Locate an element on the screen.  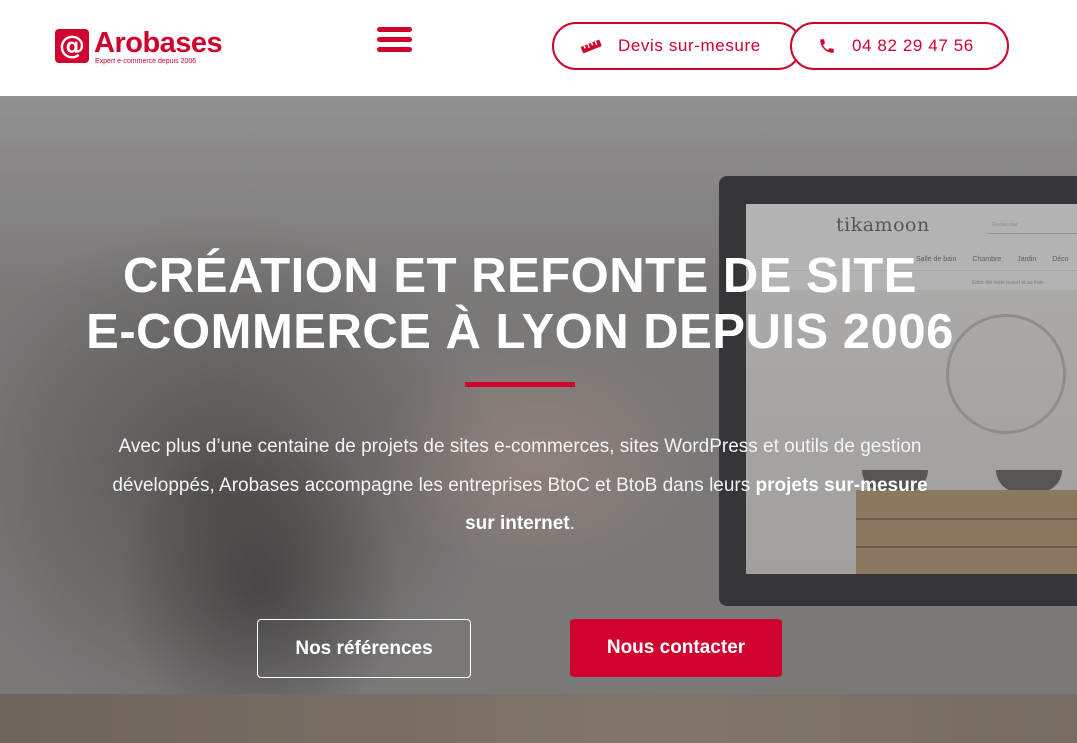
brand-logo: @ Arobases Expert e-commerce depuis 2006 is located at coordinates (142, 48).